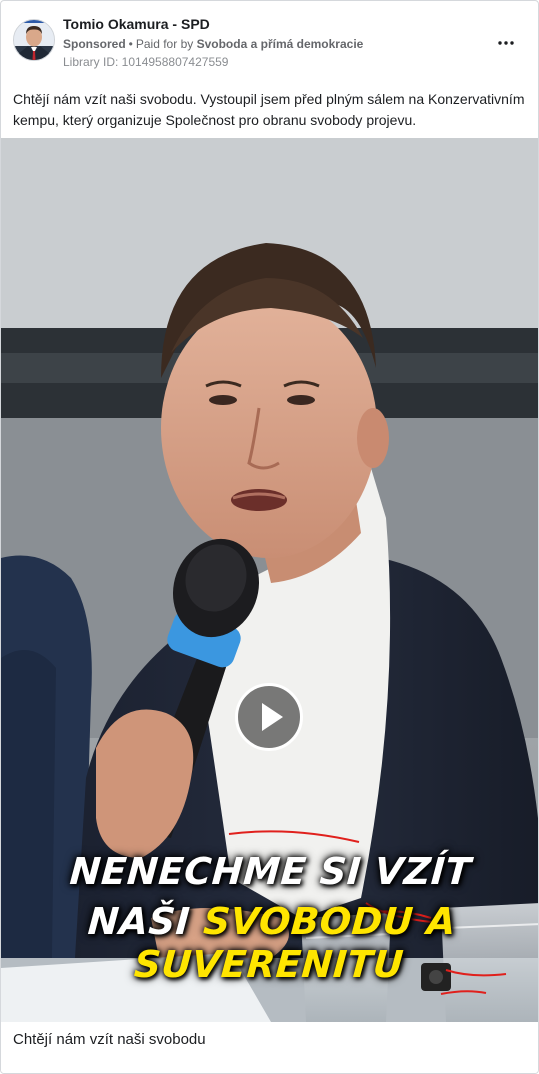 This screenshot has width=539, height=1074. Describe the element at coordinates (145, 921) in the screenshot. I see `overlay-white-text: NAŠI` at that location.